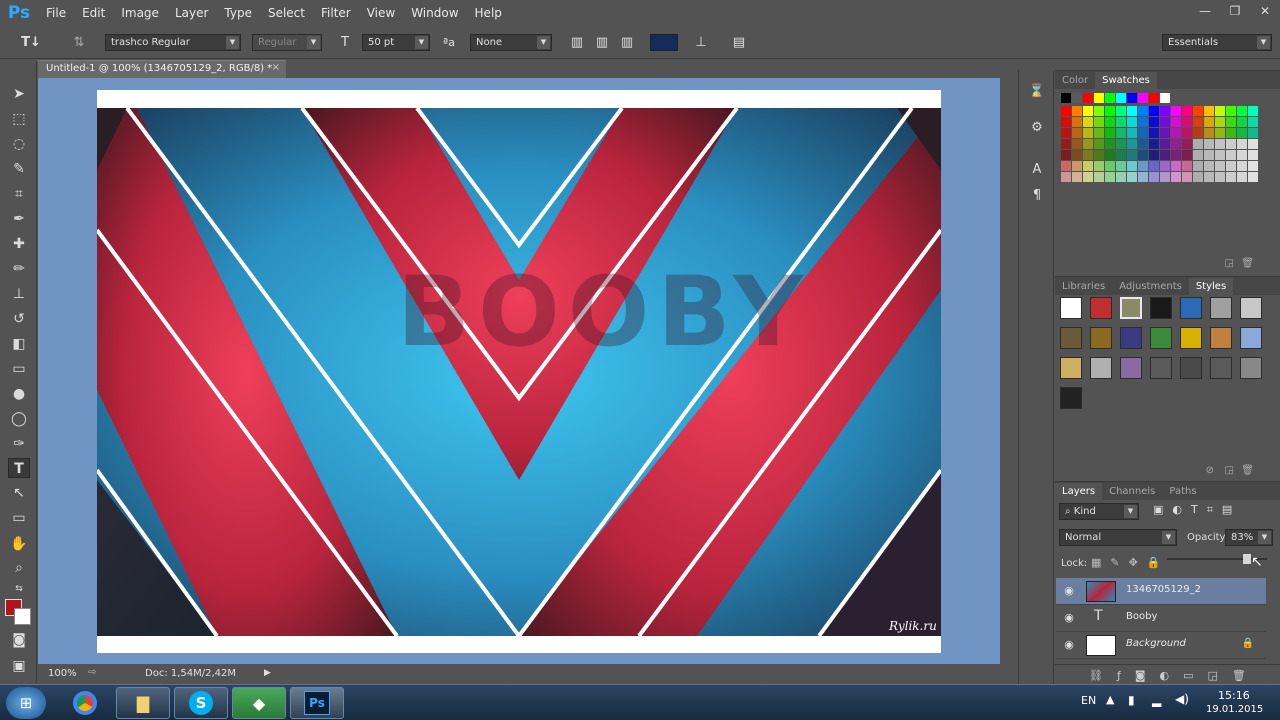 The height and width of the screenshot is (720, 1280). Describe the element at coordinates (1132, 491) in the screenshot. I see `tab-channels: Channels` at that location.